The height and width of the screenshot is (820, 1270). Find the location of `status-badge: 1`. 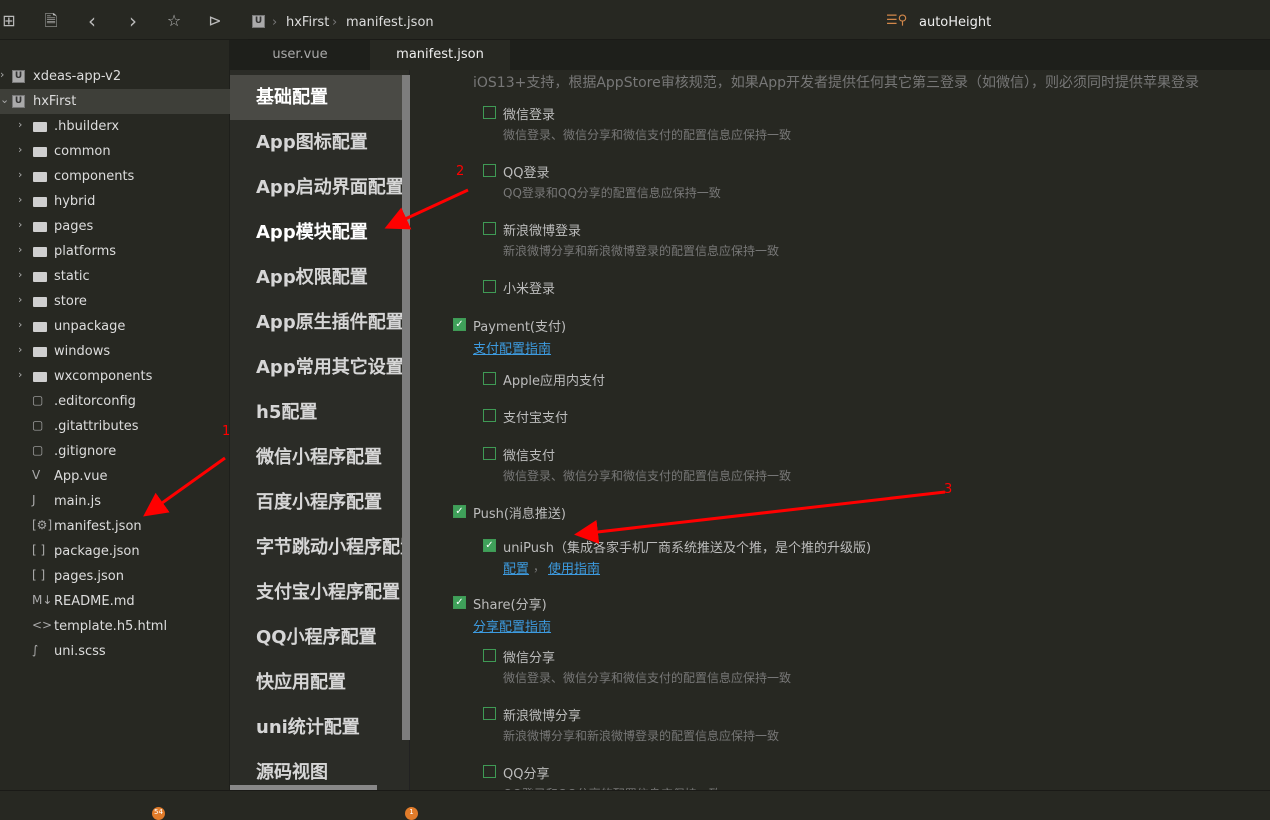

status-badge: 1 is located at coordinates (411, 813).